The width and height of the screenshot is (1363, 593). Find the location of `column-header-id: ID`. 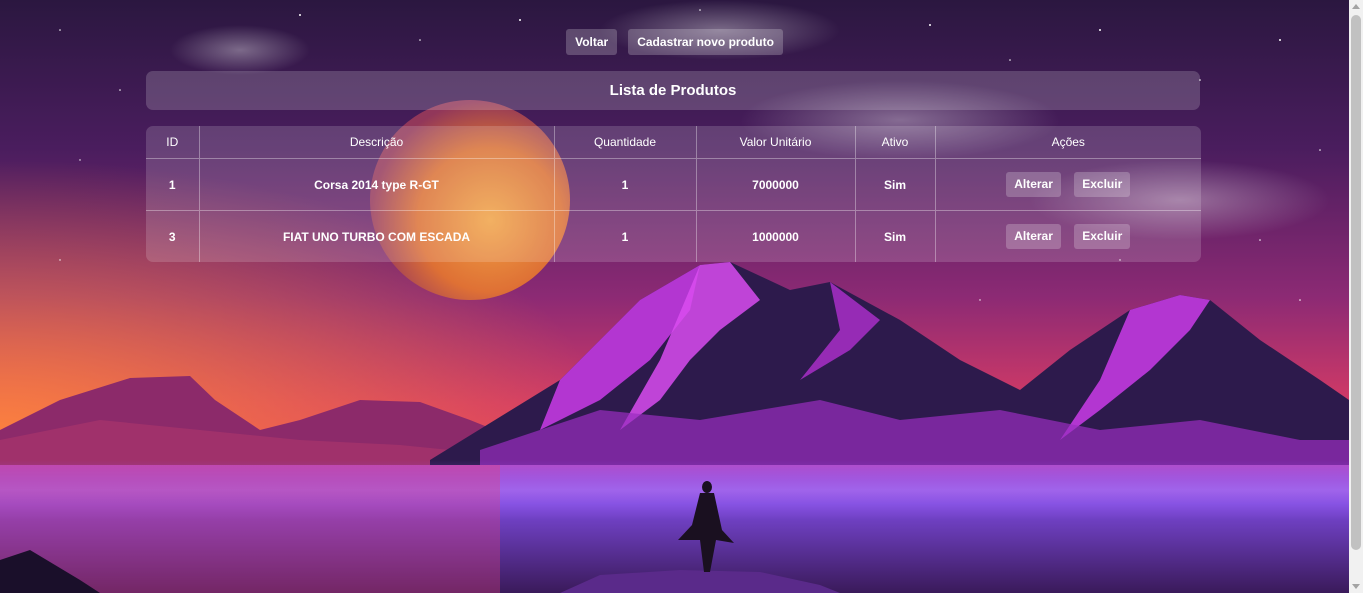

column-header-id: ID is located at coordinates (172, 142).